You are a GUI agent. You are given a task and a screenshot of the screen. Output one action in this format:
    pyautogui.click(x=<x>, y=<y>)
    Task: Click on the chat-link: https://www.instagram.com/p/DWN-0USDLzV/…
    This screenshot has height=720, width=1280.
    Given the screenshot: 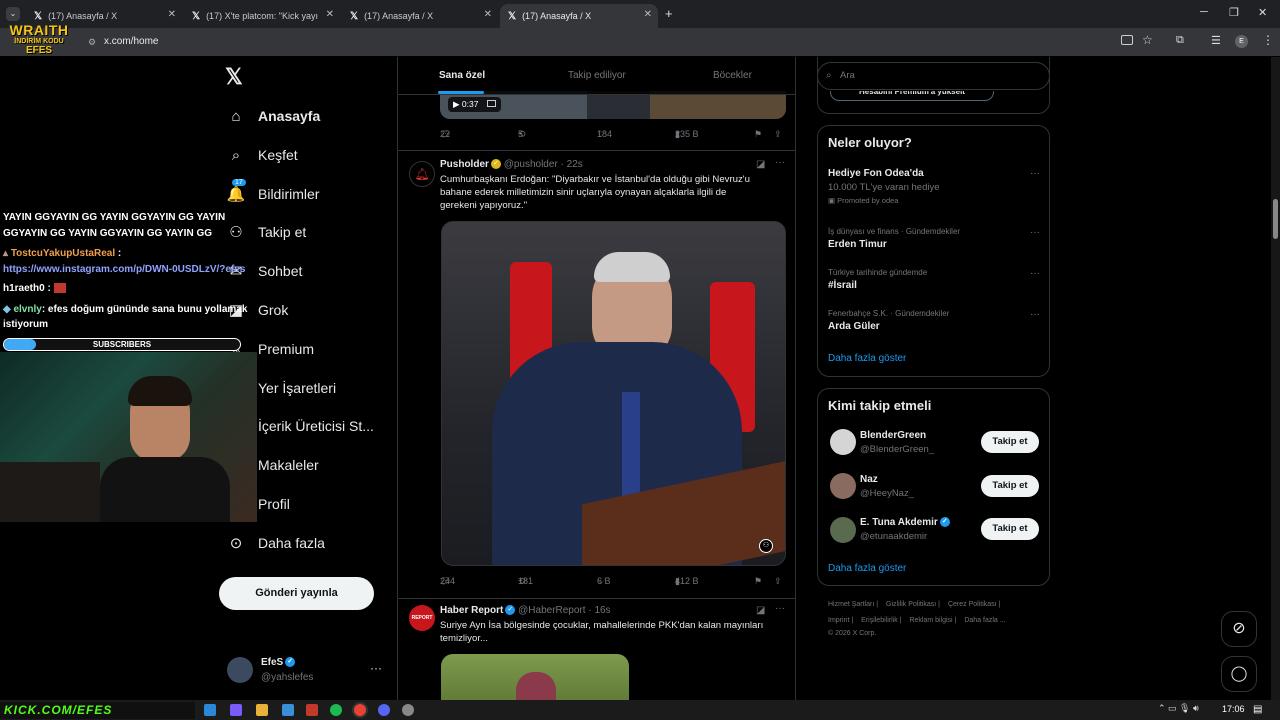 What is the action you would take?
    pyautogui.click(x=124, y=269)
    